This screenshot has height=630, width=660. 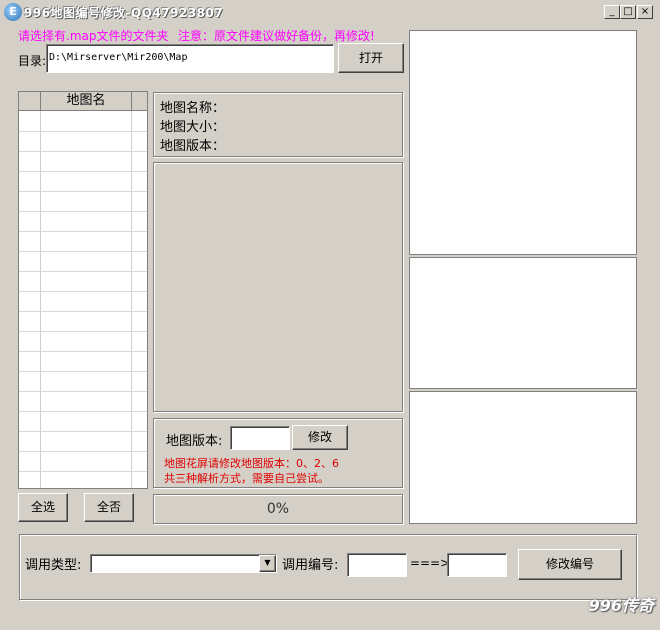 What do you see at coordinates (53, 565) in the screenshot?
I see `call-type-label: 调用类型:` at bounding box center [53, 565].